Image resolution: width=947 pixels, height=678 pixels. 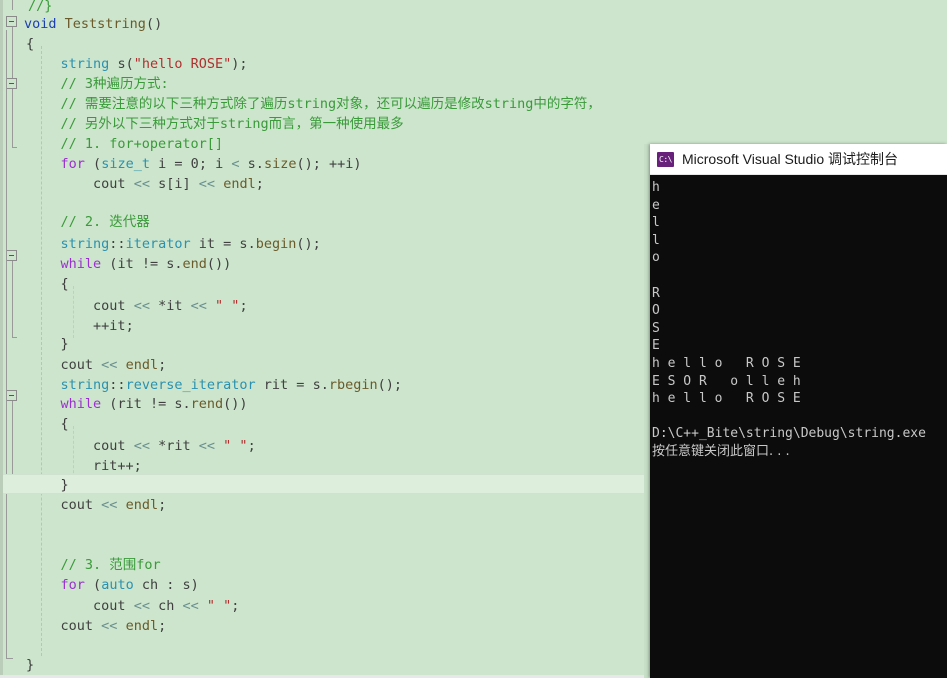 I want to click on code-line-5: // 3种遍历方式:, so click(x=98, y=84).